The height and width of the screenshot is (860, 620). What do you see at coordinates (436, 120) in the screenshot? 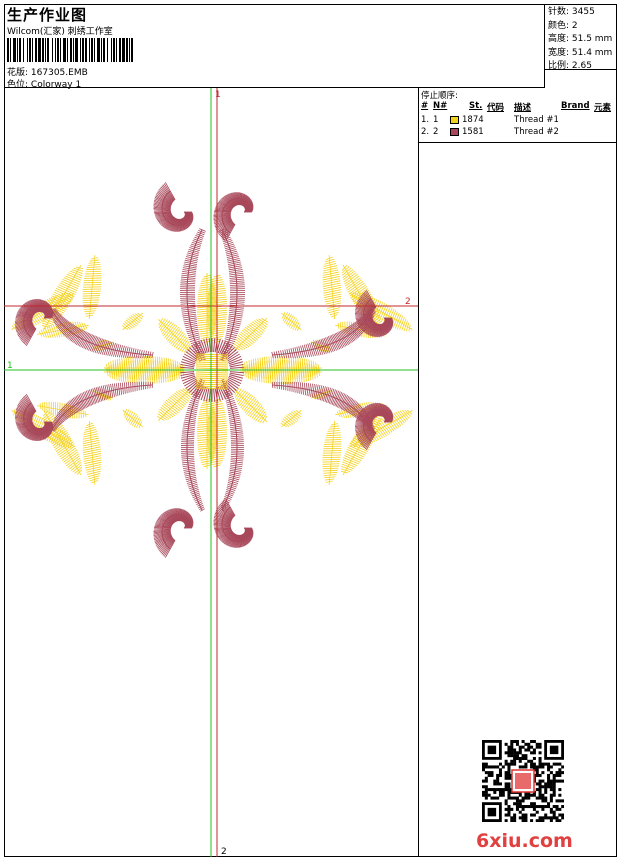
I see `row-needle: 1` at bounding box center [436, 120].